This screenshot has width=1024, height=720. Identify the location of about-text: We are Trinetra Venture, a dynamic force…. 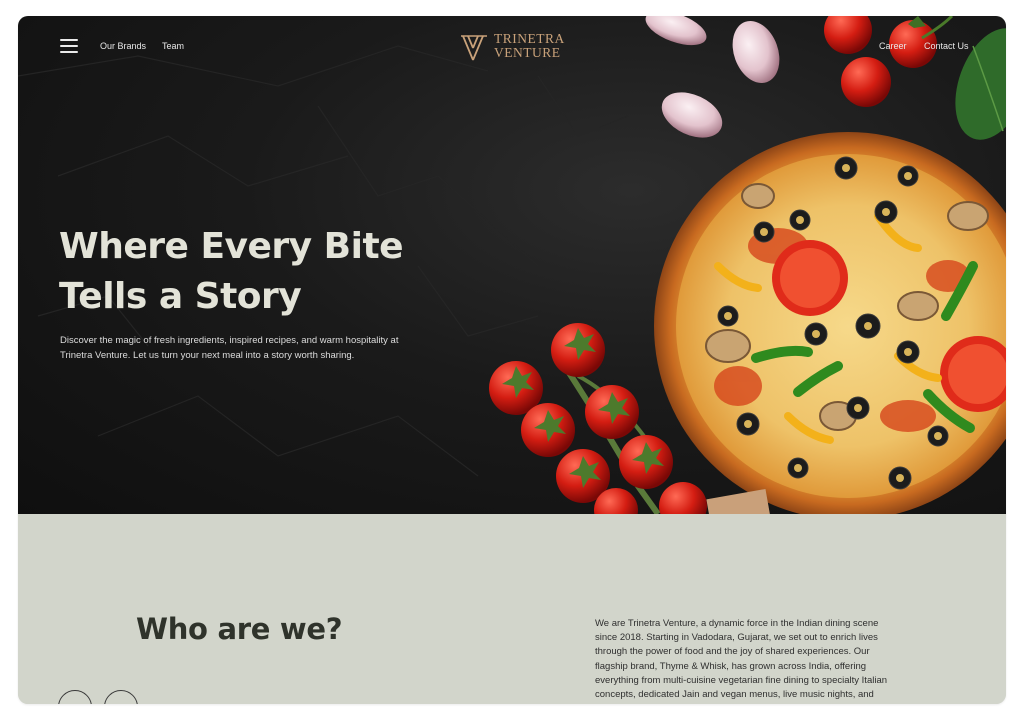
(741, 659).